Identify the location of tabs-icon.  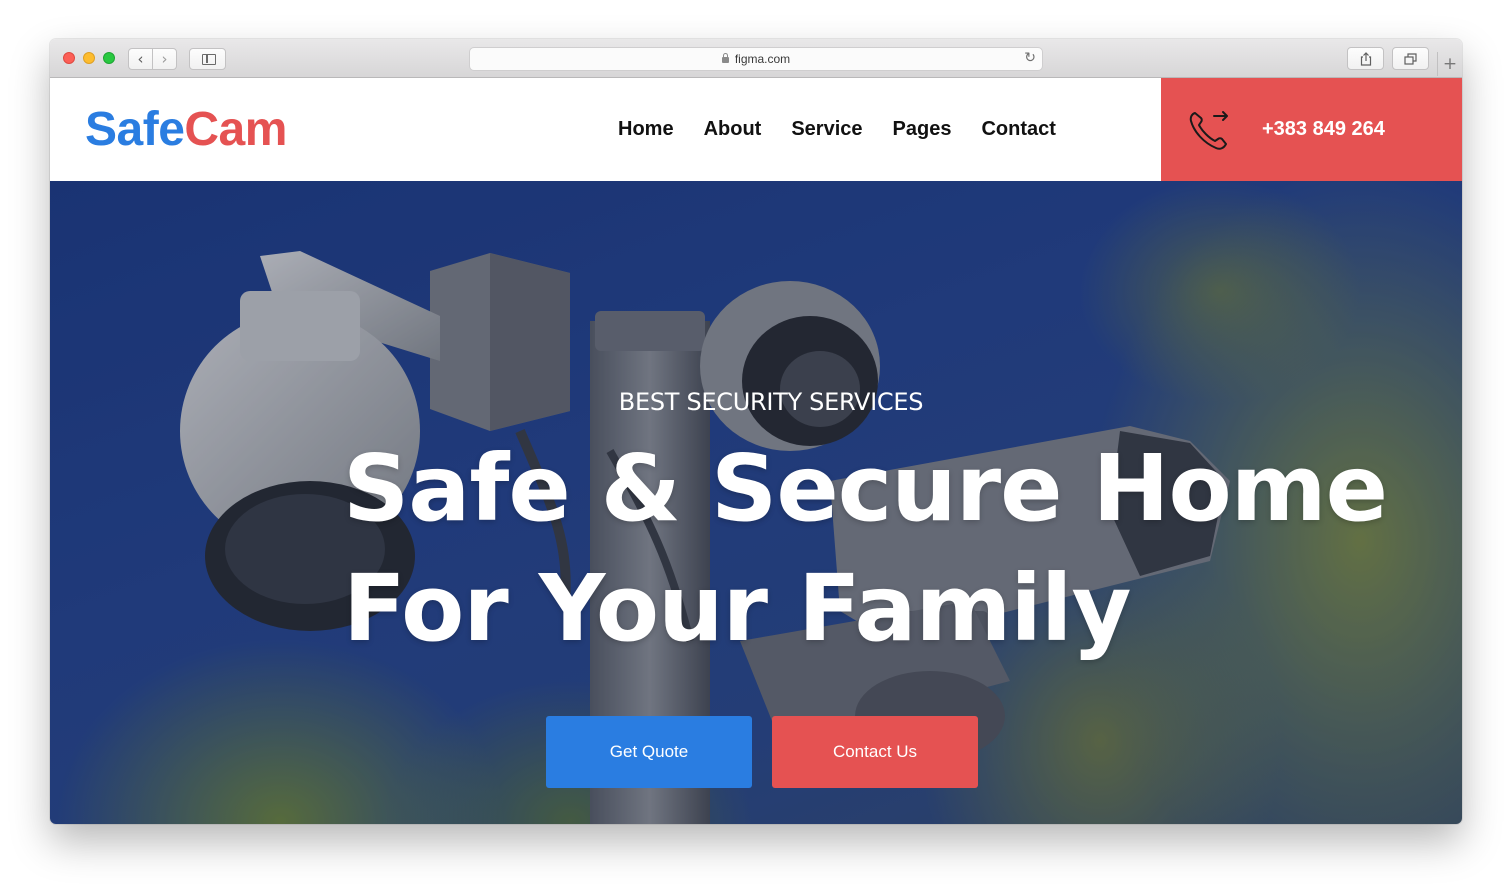
(1410, 58).